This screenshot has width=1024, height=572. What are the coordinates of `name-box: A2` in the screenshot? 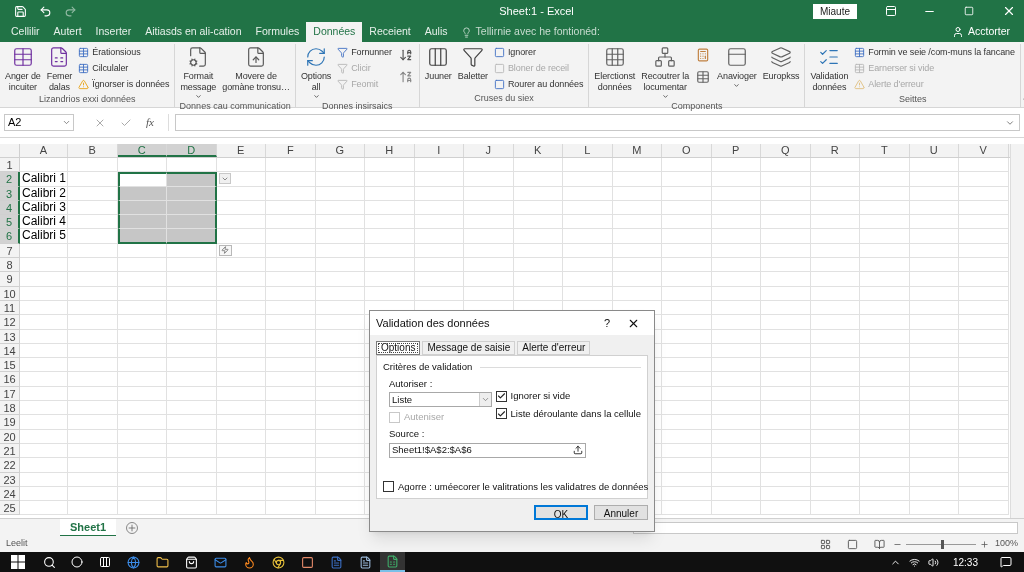 It's located at (39, 122).